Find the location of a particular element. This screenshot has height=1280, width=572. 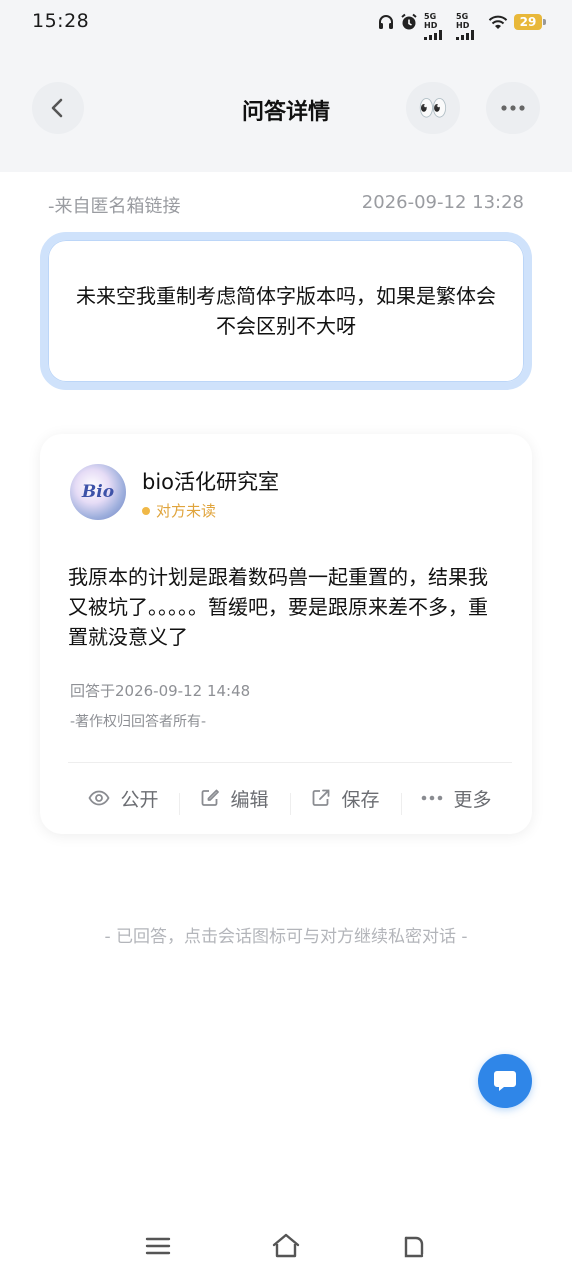

home-icon is located at coordinates (286, 1245).